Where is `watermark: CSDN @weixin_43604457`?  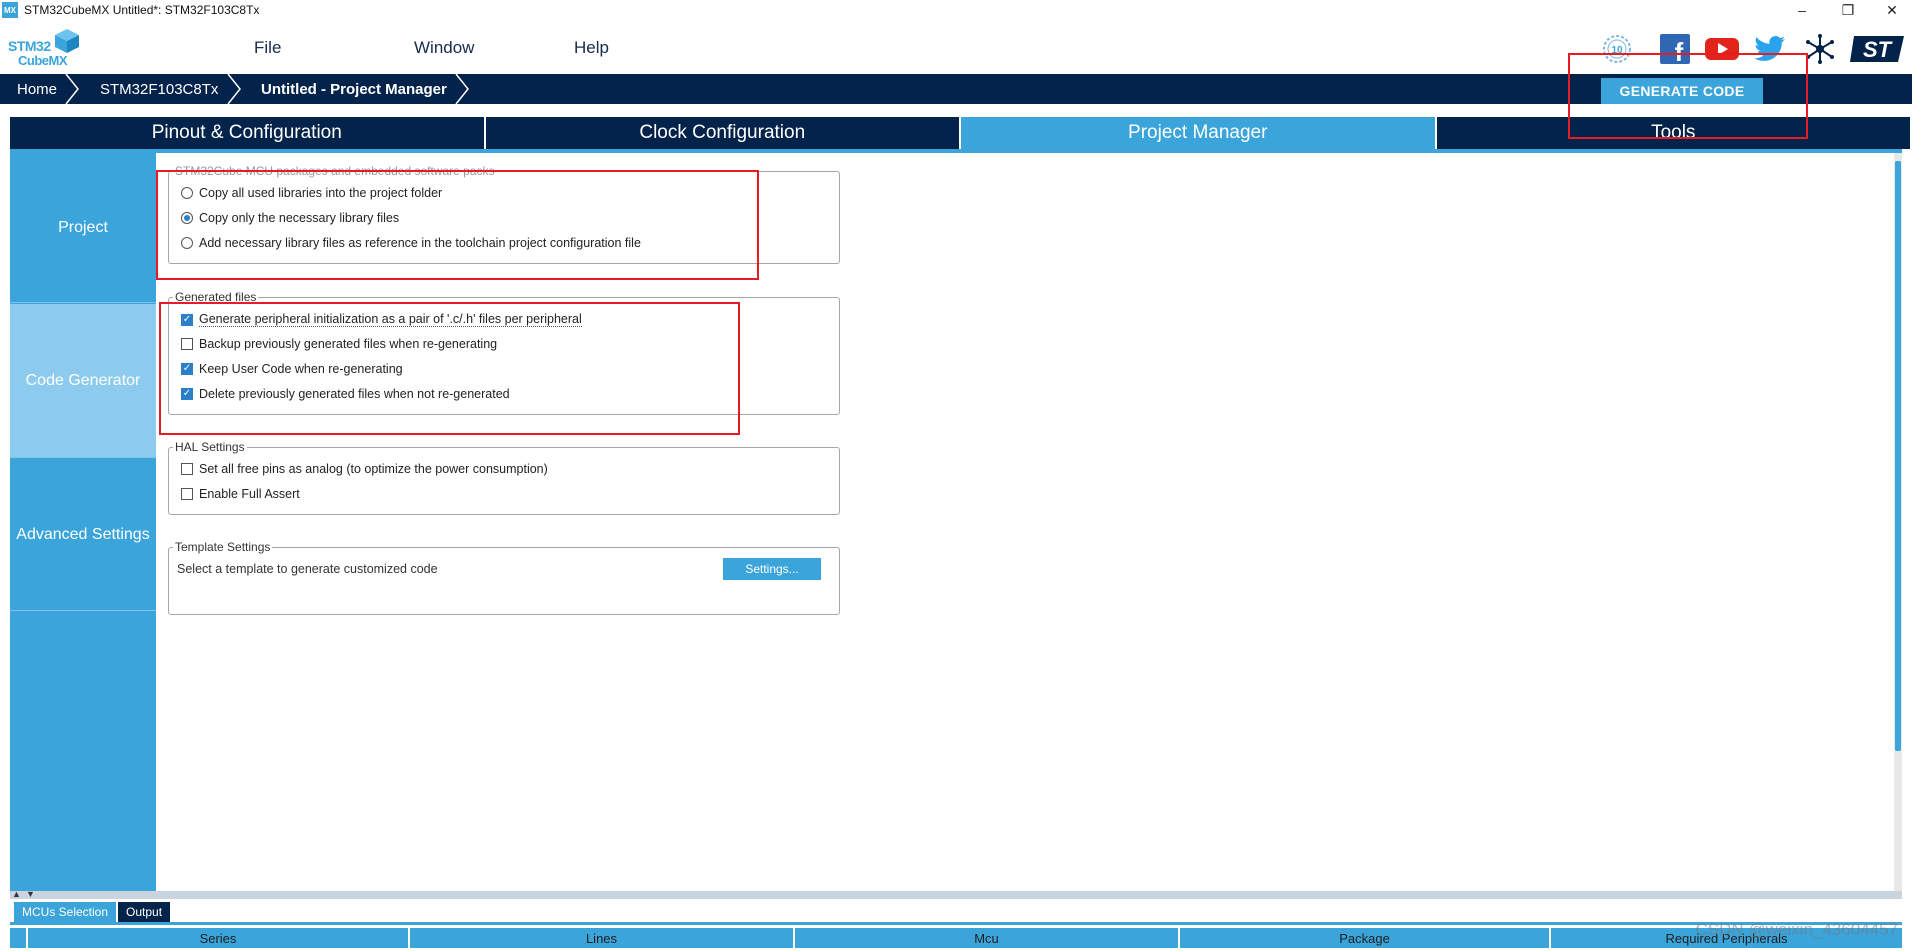 watermark: CSDN @weixin_43604457 is located at coordinates (1796, 929).